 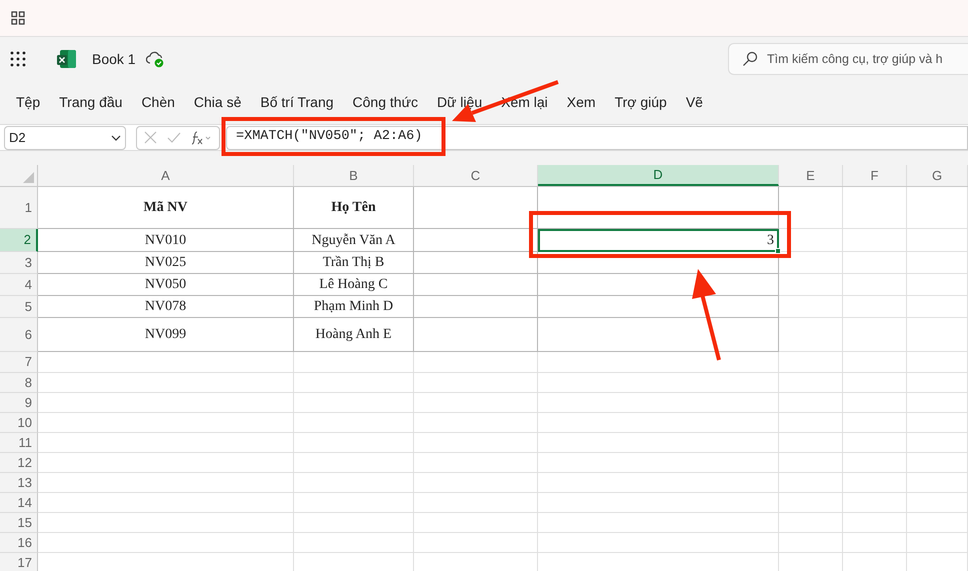 What do you see at coordinates (385, 103) in the screenshot?
I see `ribbon-tab: Công thức` at bounding box center [385, 103].